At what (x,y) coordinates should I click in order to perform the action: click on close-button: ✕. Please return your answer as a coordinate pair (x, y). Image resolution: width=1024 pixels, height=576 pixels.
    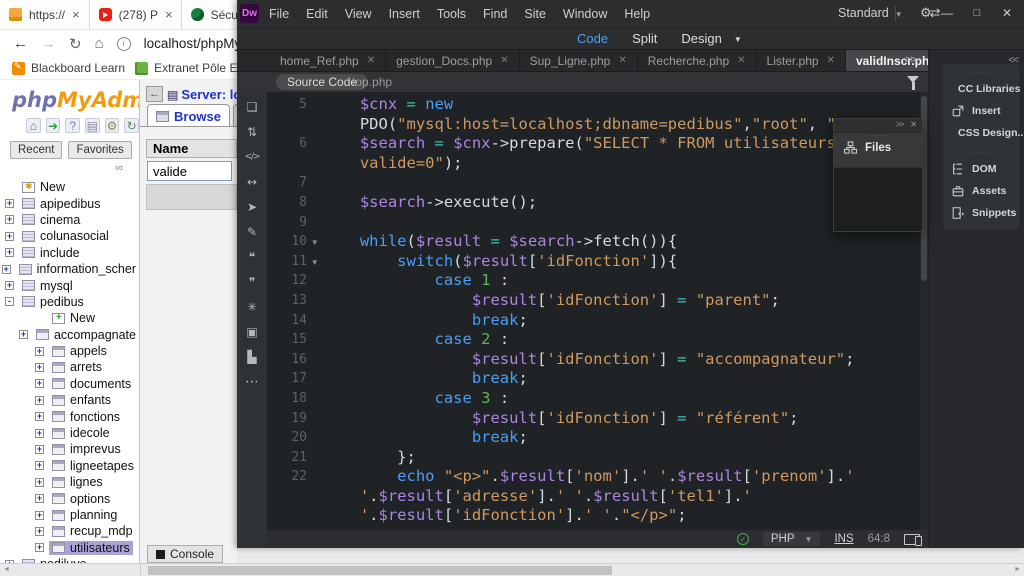
    Looking at the image, I should click on (1007, 13).